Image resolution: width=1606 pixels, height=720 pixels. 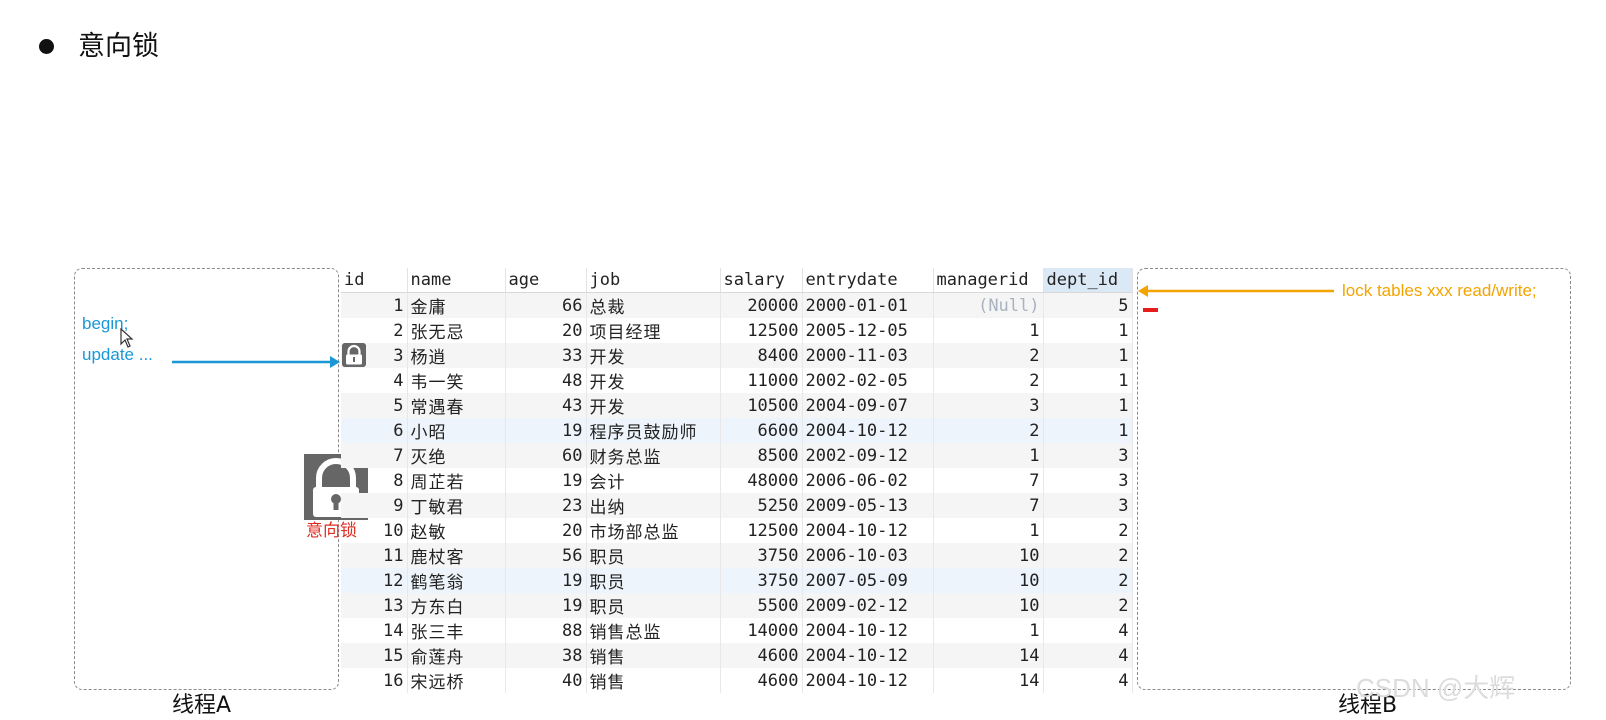 I want to click on cell-job: 总裁, so click(x=653, y=305).